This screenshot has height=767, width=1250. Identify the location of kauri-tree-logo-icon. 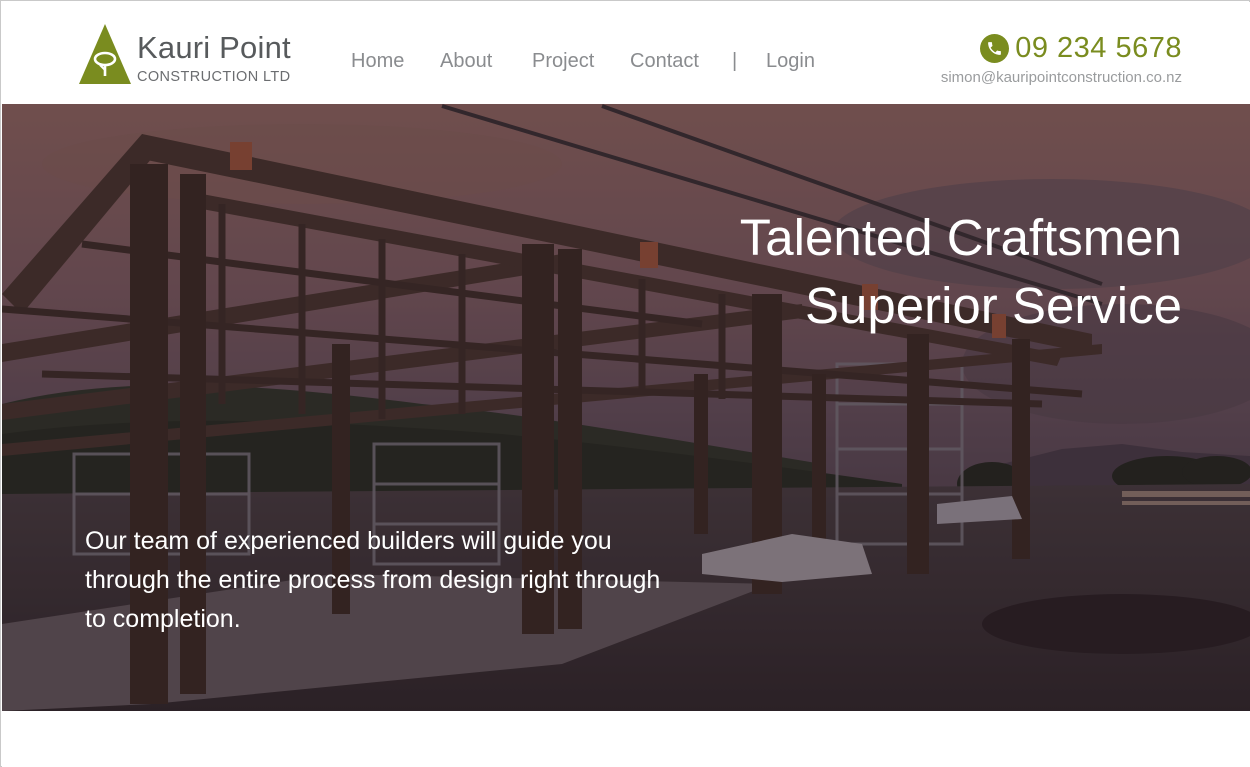
(105, 54).